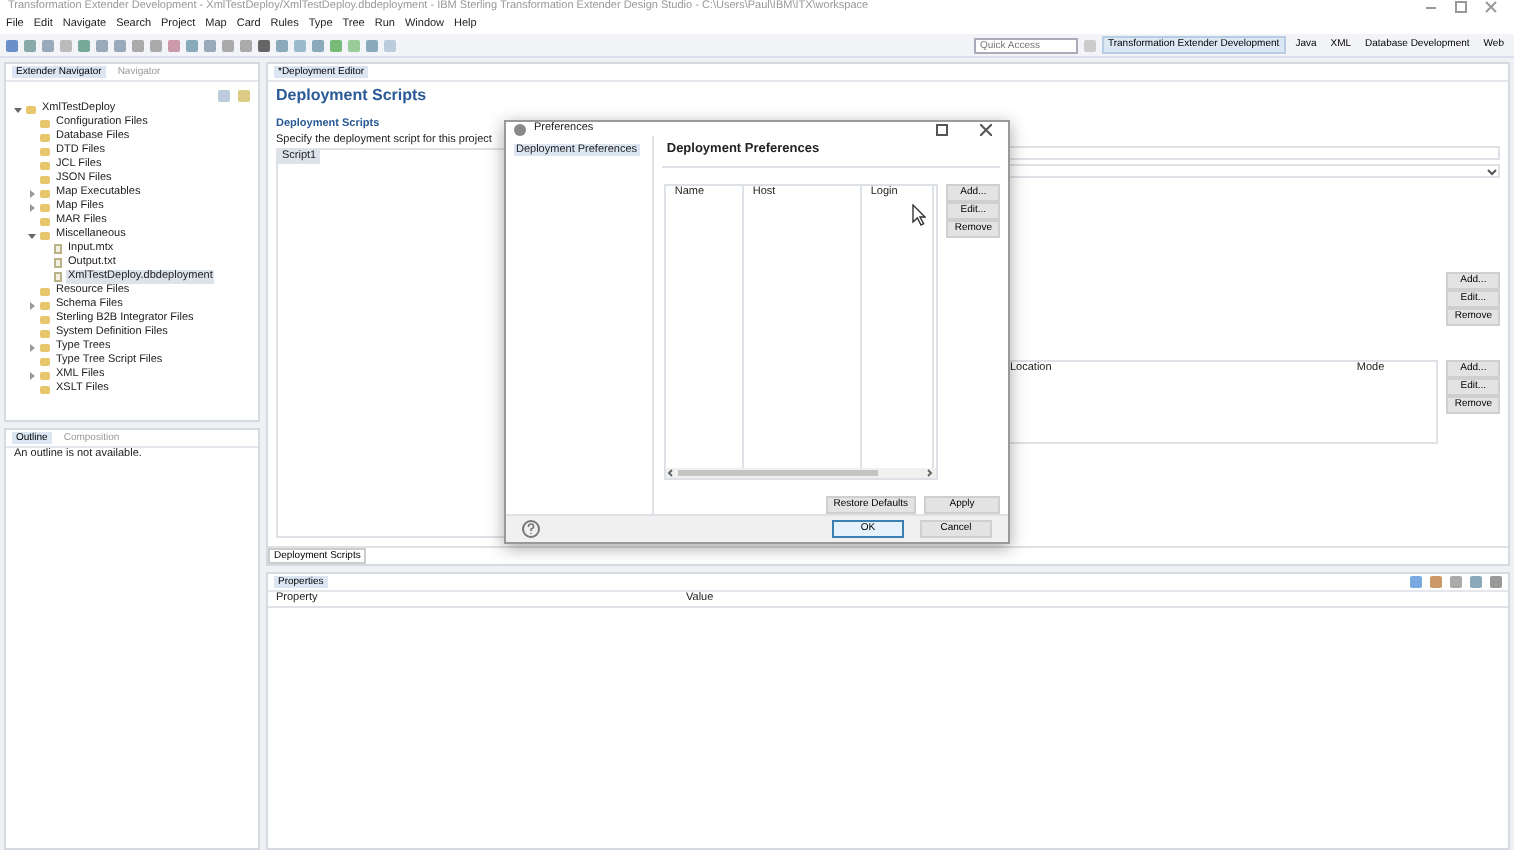 The width and height of the screenshot is (1514, 850). What do you see at coordinates (1089, 45) in the screenshot?
I see `open-perspective-icon` at bounding box center [1089, 45].